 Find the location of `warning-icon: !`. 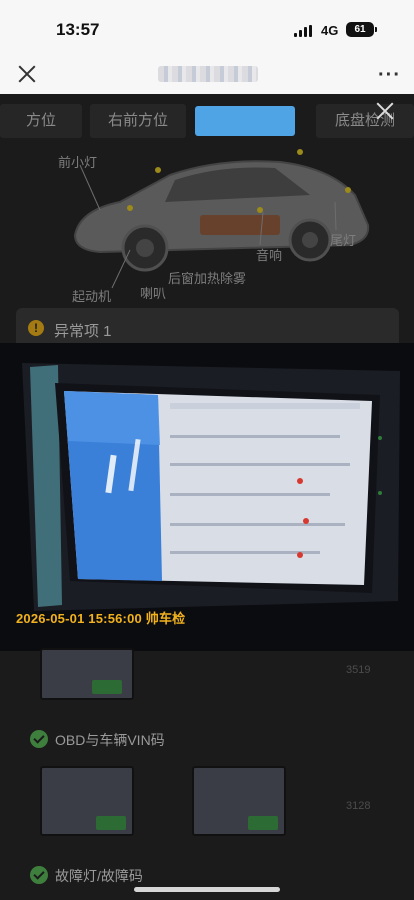

warning-icon: ! is located at coordinates (36, 328).